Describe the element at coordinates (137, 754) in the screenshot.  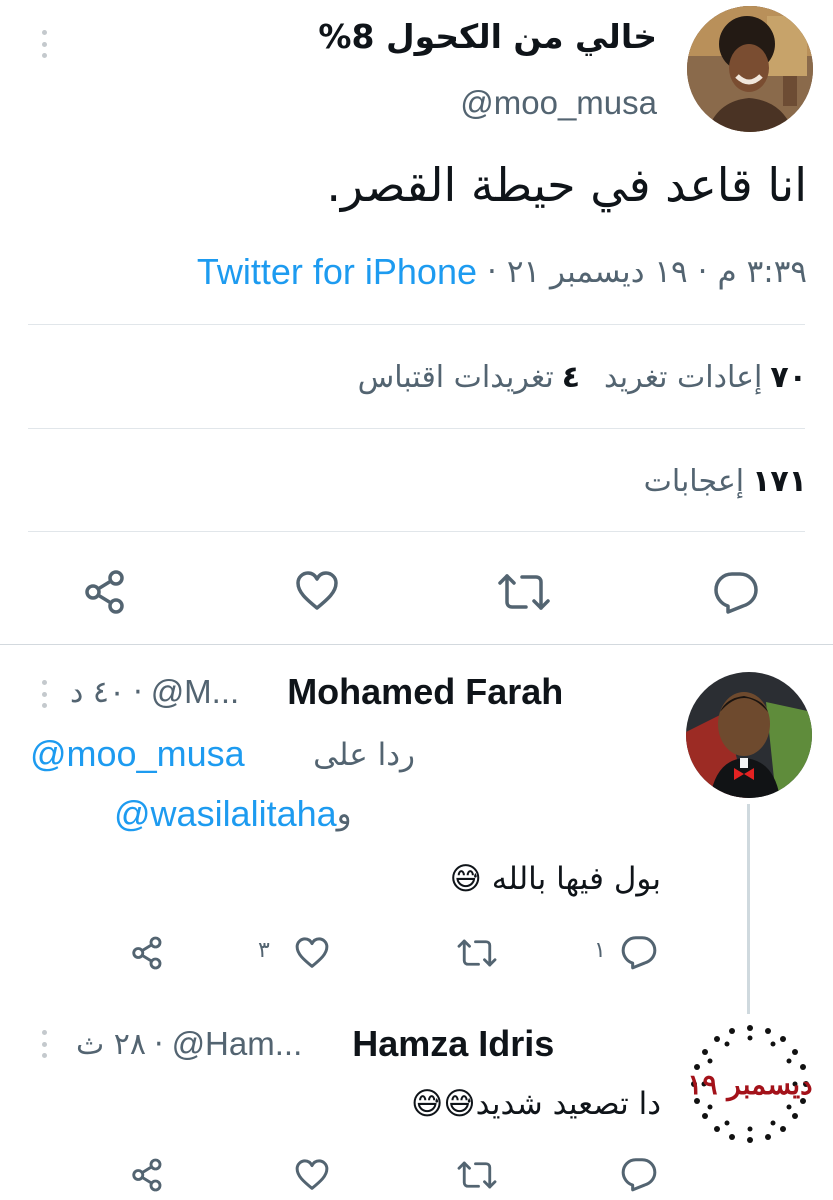
I see `reply-1-mention-1: @moo_musa` at that location.